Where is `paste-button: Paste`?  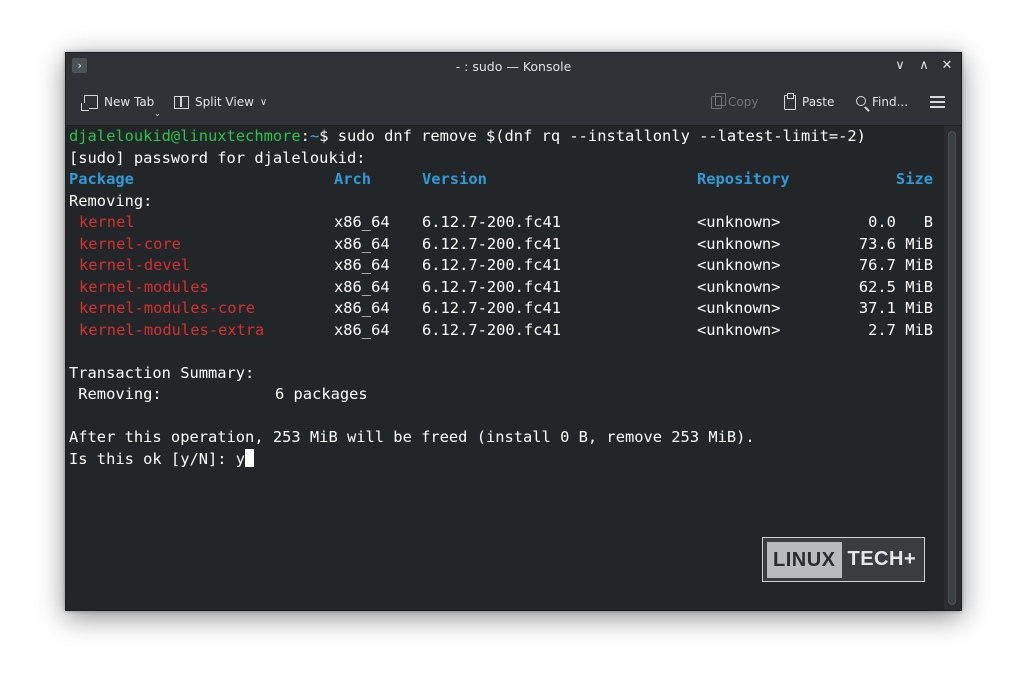
paste-button: Paste is located at coordinates (809, 101).